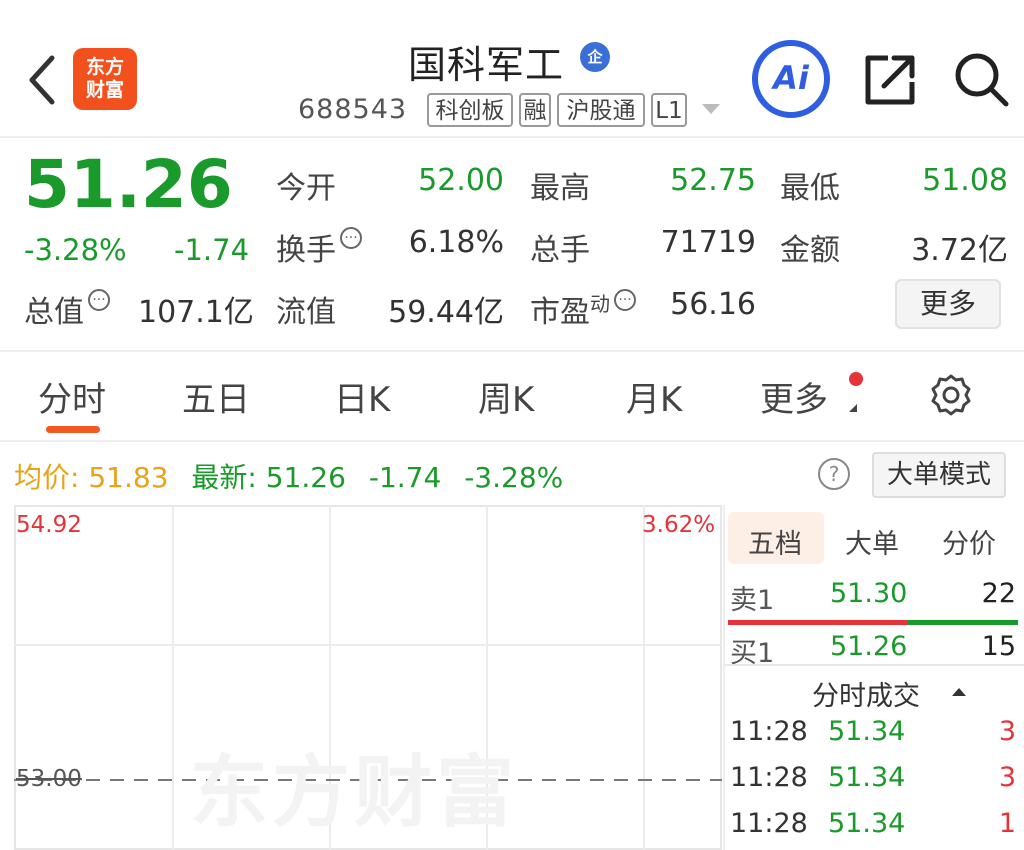 The width and height of the screenshot is (1024, 850). What do you see at coordinates (49, 525) in the screenshot?
I see `chart-high-price: 54.92` at bounding box center [49, 525].